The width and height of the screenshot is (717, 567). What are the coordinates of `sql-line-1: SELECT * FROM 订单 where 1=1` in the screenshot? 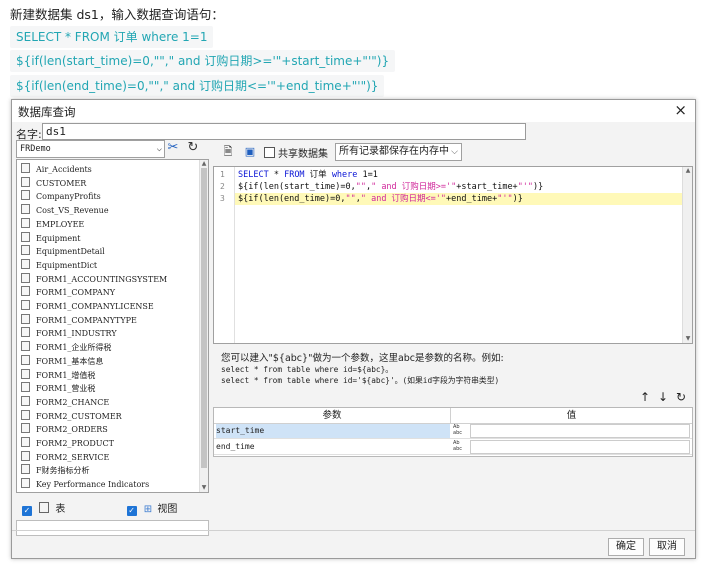 It's located at (308, 175).